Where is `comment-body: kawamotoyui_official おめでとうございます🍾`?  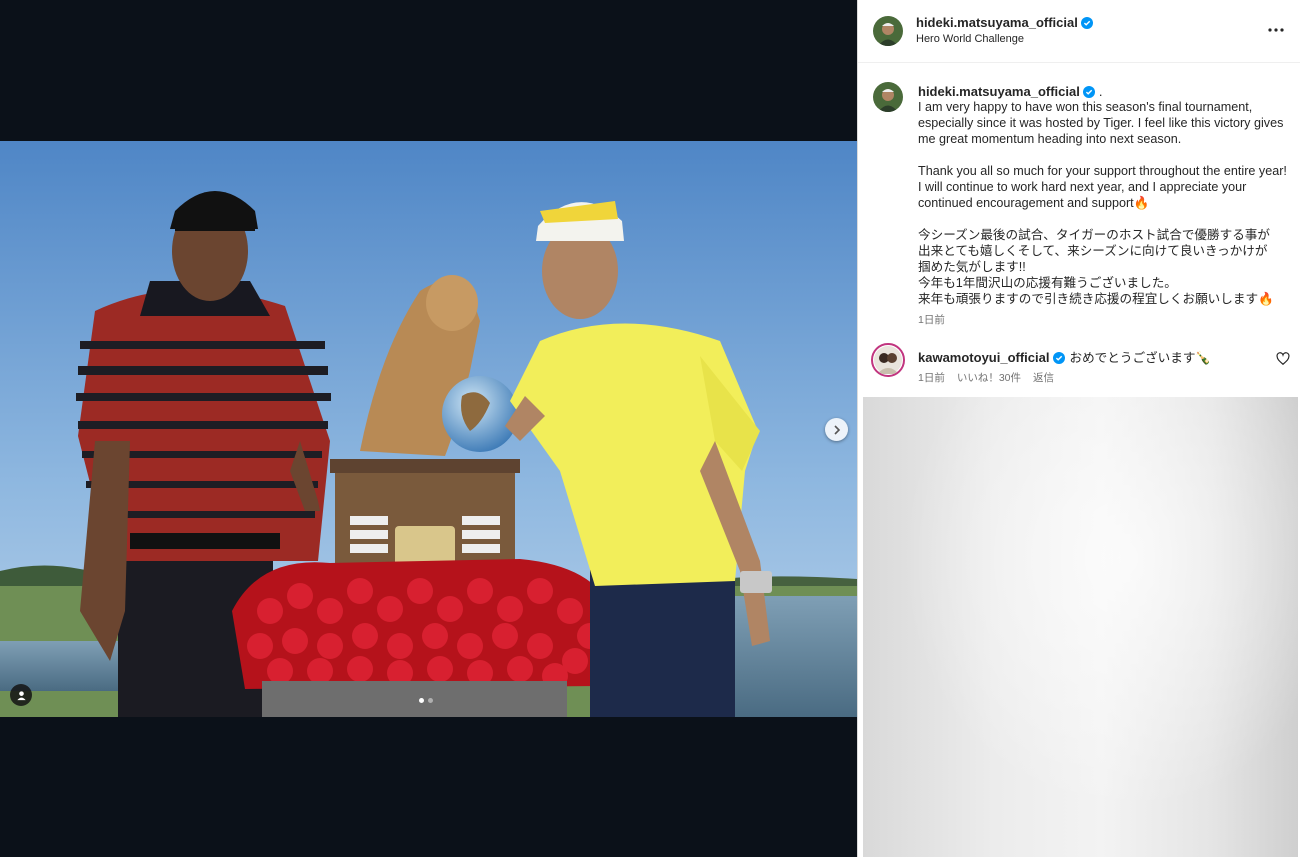 comment-body: kawamotoyui_official おめでとうございます🍾 is located at coordinates (1064, 356).